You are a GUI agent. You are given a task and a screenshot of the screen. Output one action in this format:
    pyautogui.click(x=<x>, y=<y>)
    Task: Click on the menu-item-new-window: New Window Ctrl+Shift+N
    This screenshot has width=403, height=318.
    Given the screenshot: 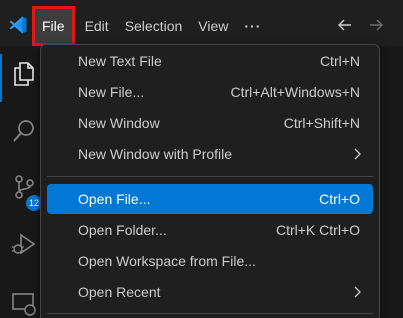 What is the action you would take?
    pyautogui.click(x=210, y=123)
    